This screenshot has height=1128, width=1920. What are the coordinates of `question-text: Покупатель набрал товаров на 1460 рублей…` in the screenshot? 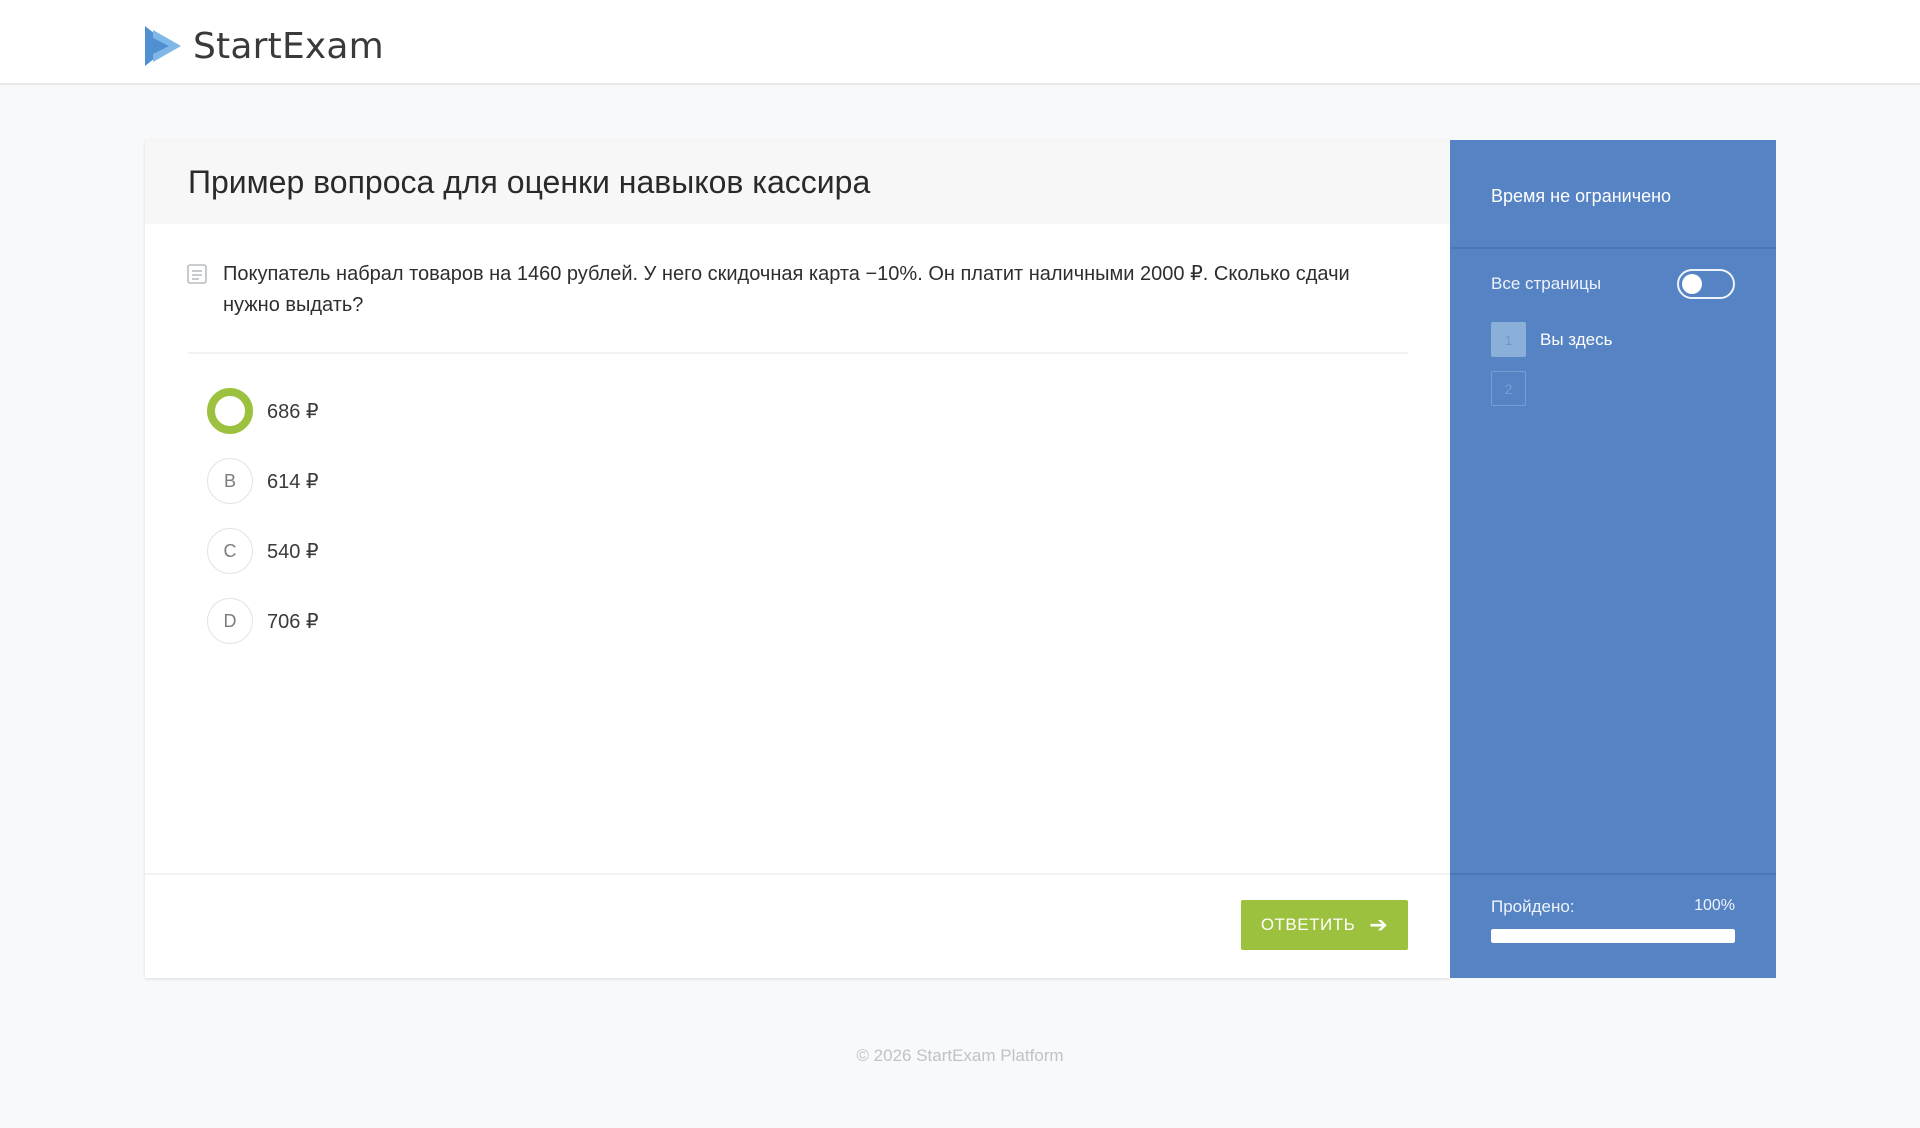 It's located at (786, 289).